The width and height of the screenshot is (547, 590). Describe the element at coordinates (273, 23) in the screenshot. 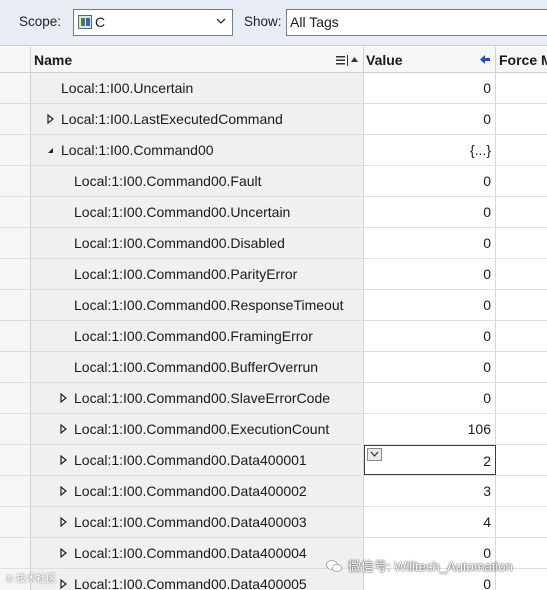

I see `filter-toolbar: Scope: C Show: All Tags` at that location.